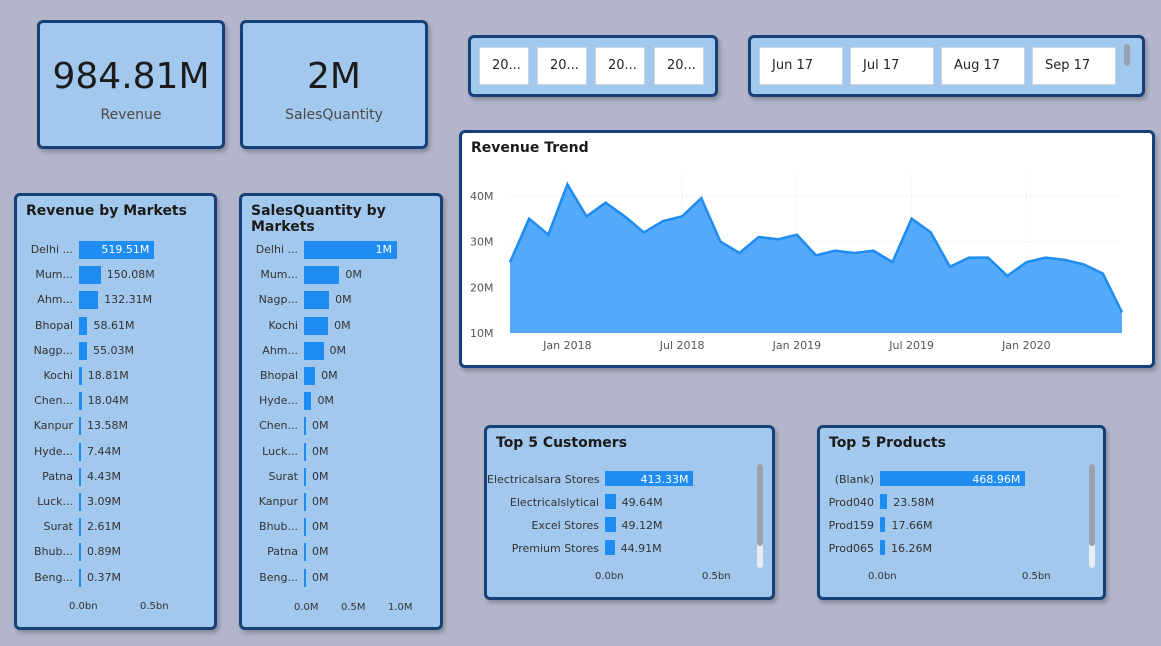  What do you see at coordinates (854, 479) in the screenshot?
I see `bar-category-label: (Blank)` at bounding box center [854, 479].